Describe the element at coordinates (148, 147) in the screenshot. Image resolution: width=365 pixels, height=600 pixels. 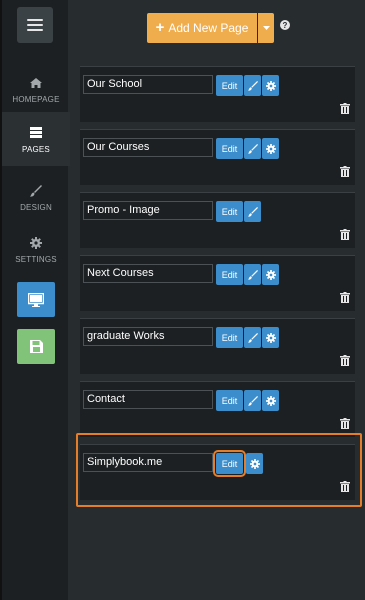
I see `page-name-field: Our Courses` at that location.